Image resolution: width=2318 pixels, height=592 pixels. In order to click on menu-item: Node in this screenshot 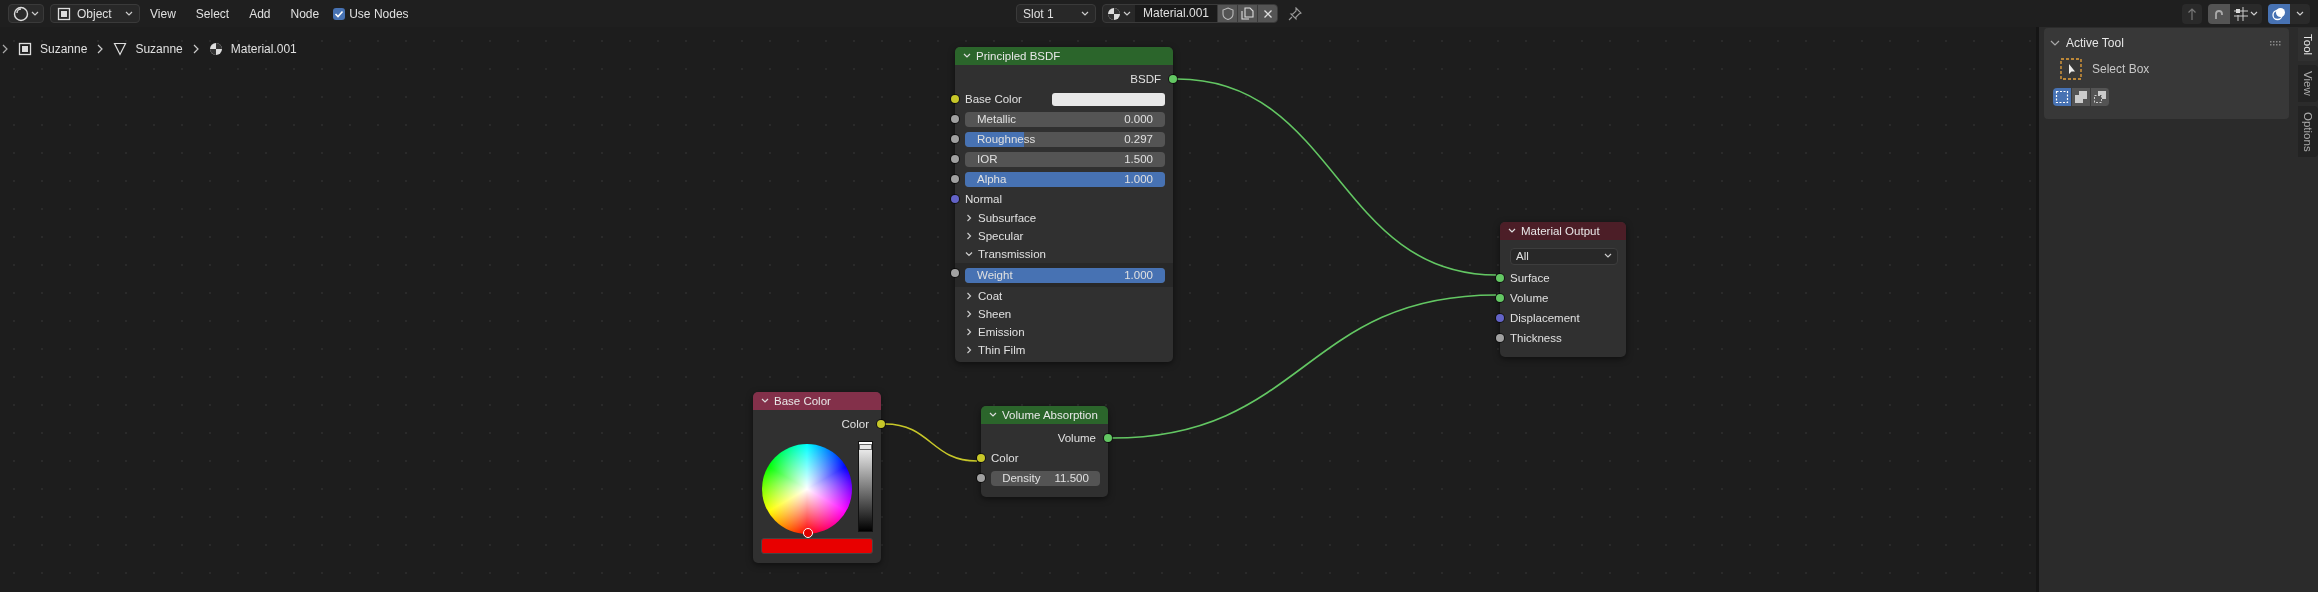, I will do `click(305, 13)`.